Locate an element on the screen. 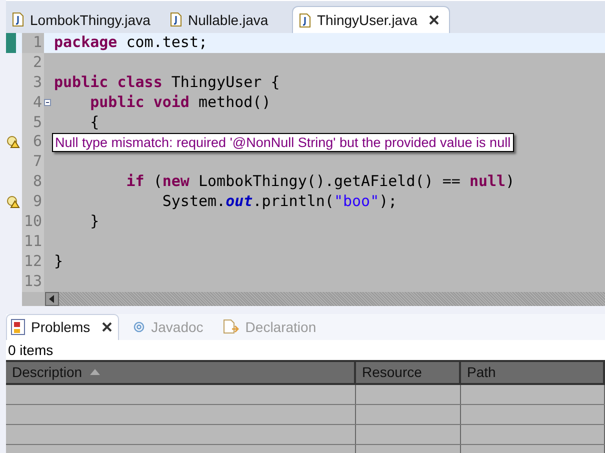 Image resolution: width=605 pixels, height=453 pixels. view-tab: Javadoc is located at coordinates (169, 327).